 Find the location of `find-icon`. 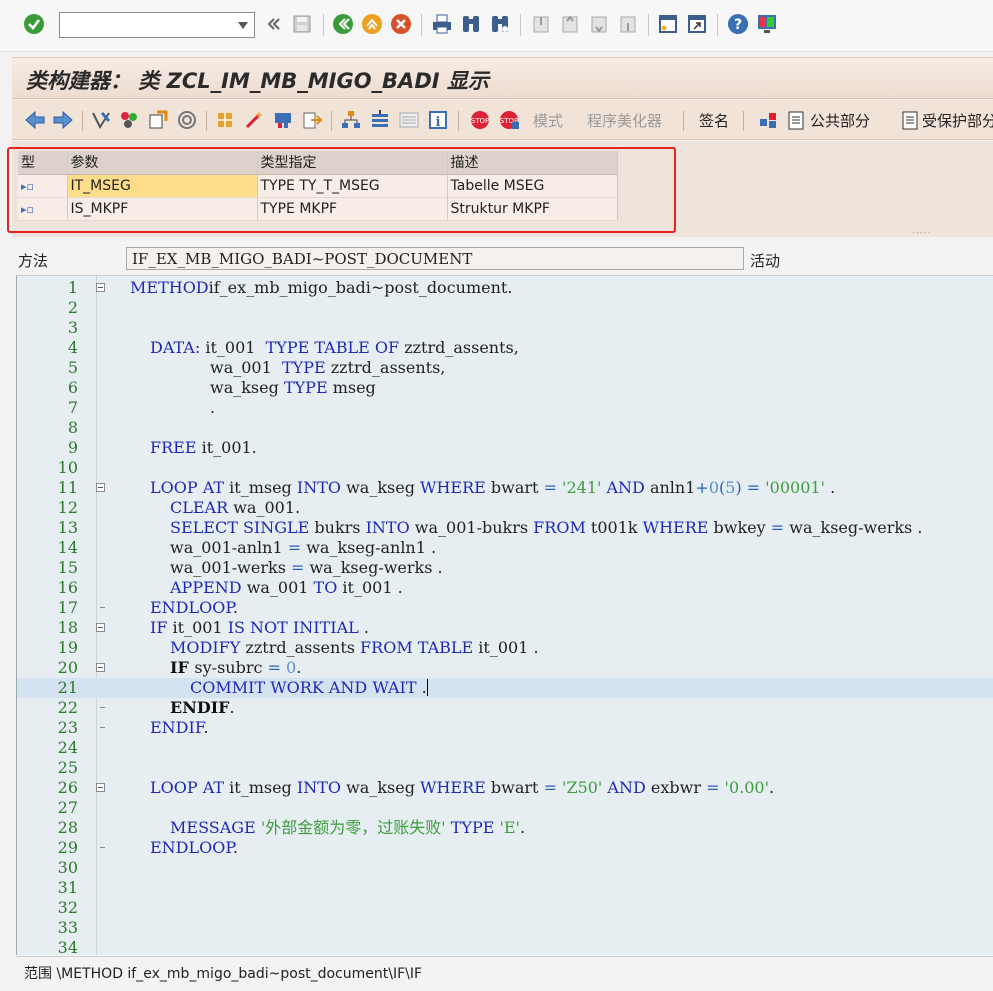

find-icon is located at coordinates (471, 24).